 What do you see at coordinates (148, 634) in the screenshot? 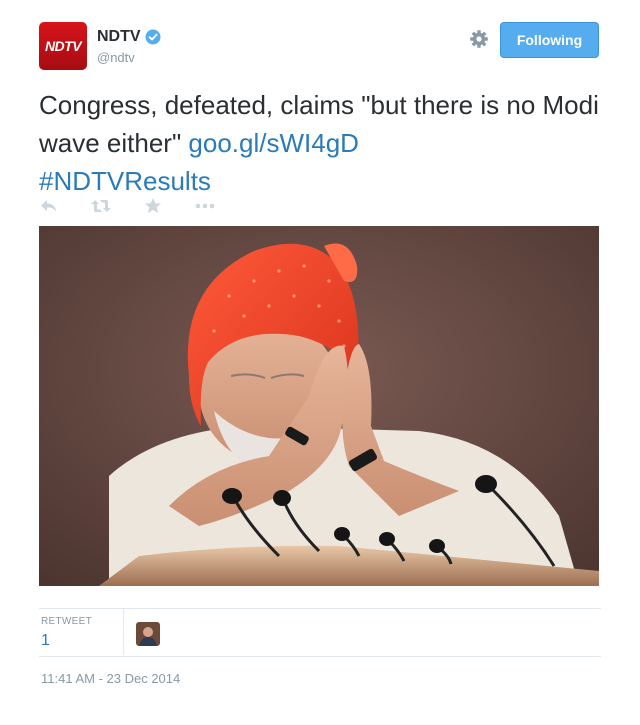
I see `retweeter-avatar` at bounding box center [148, 634].